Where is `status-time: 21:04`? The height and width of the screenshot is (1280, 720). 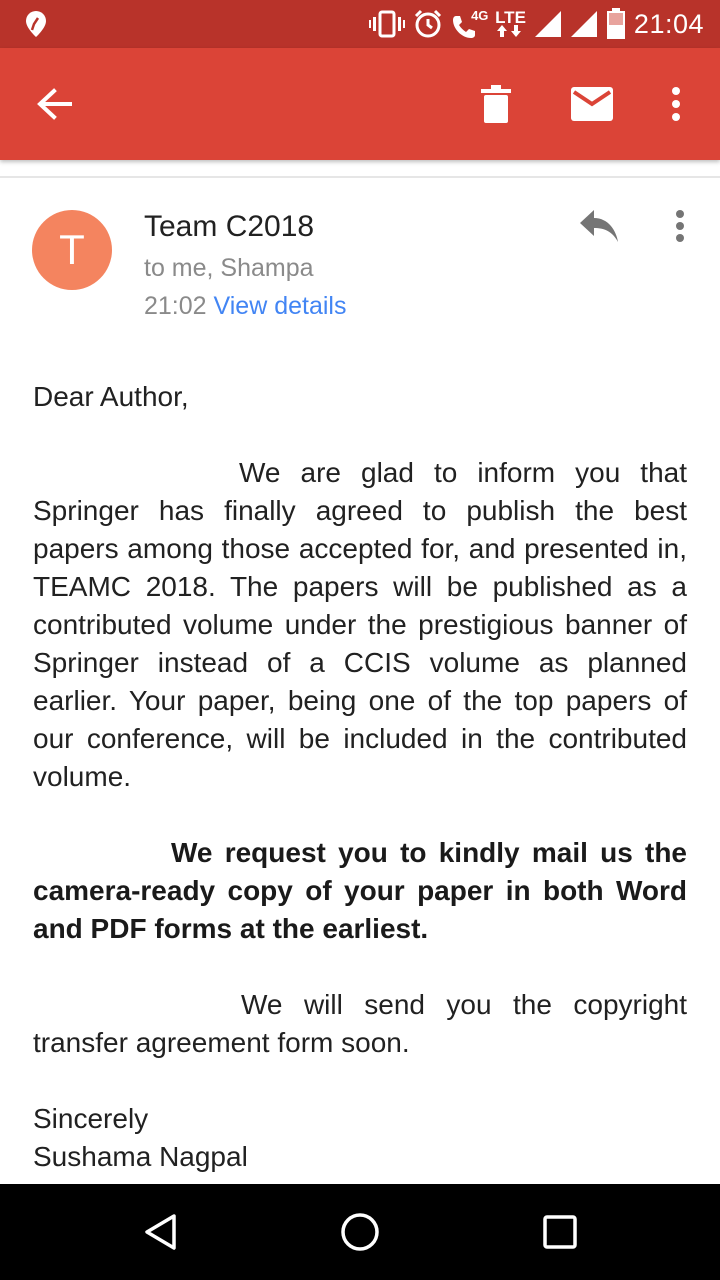 status-time: 21:04 is located at coordinates (668, 23).